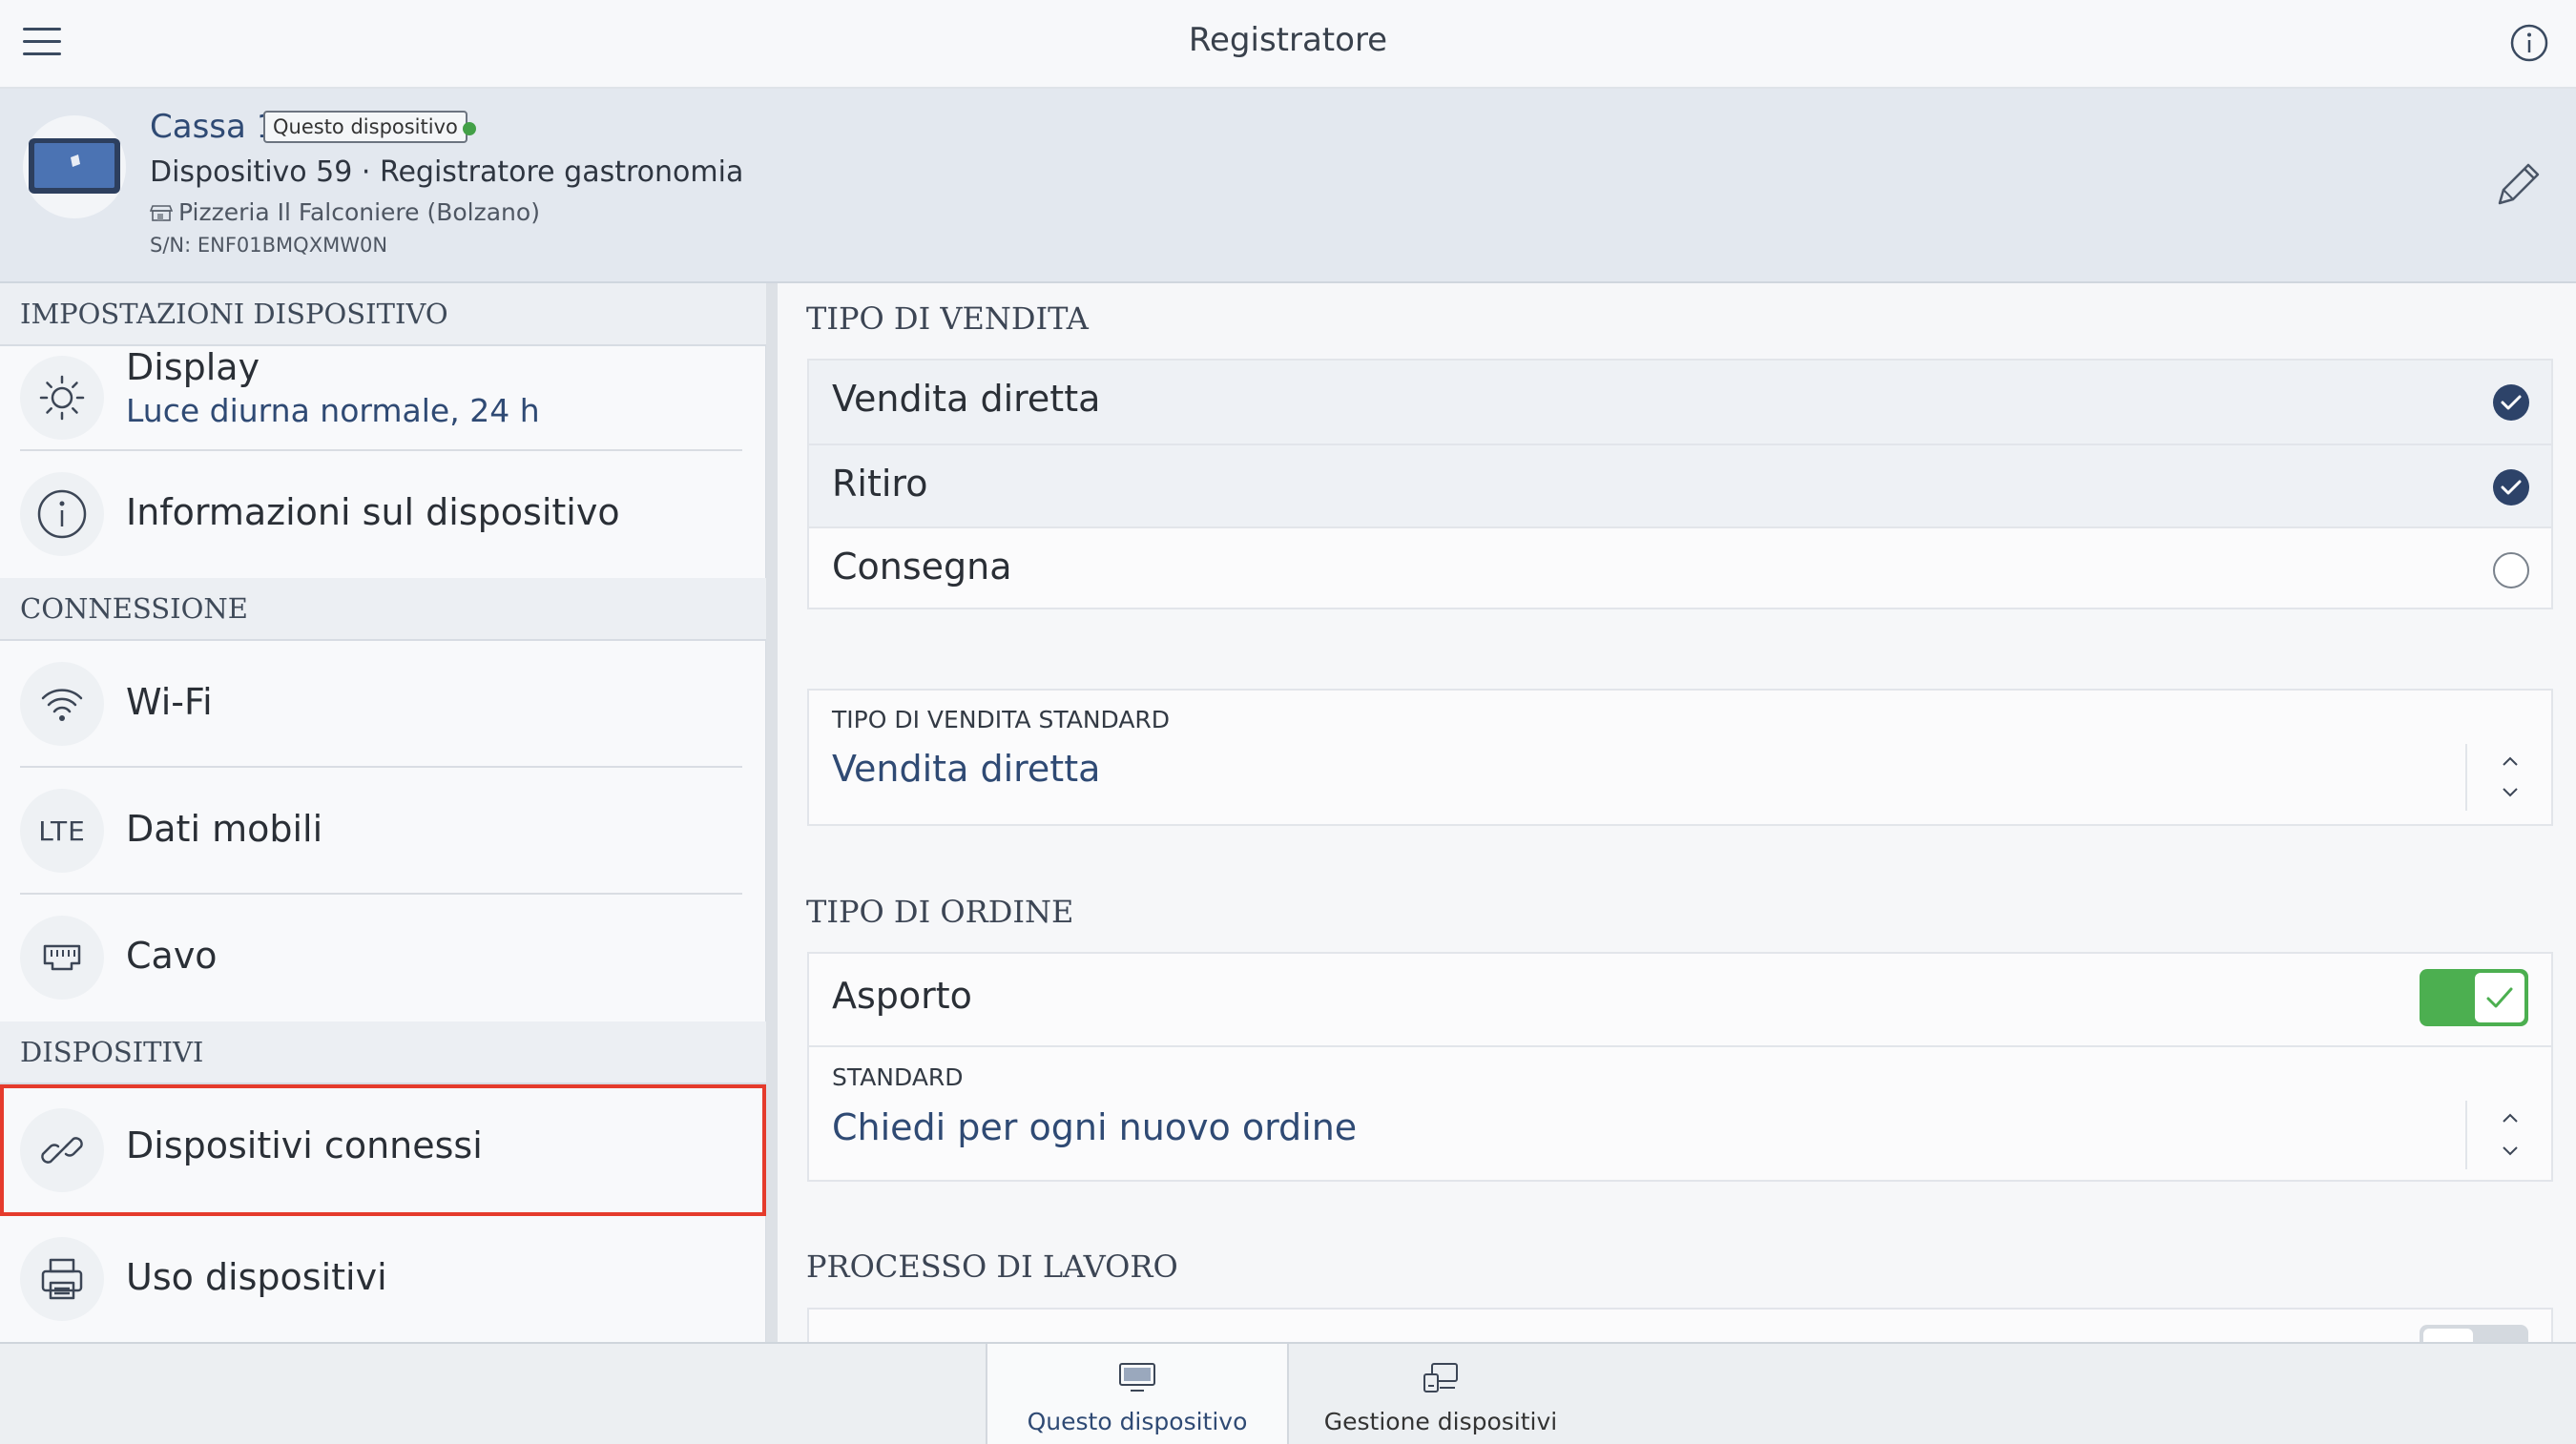 This screenshot has width=2576, height=1444. Describe the element at coordinates (383, 1052) in the screenshot. I see `section-title-devices: DISPOSITIVI` at that location.